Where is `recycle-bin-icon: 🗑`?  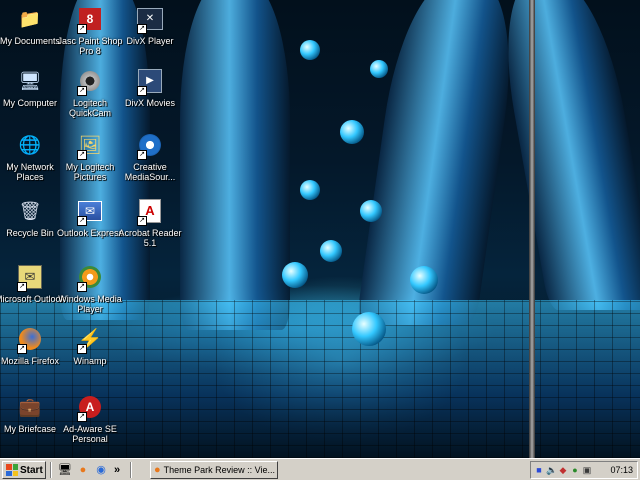
recycle-bin-icon: 🗑 is located at coordinates (30, 210).